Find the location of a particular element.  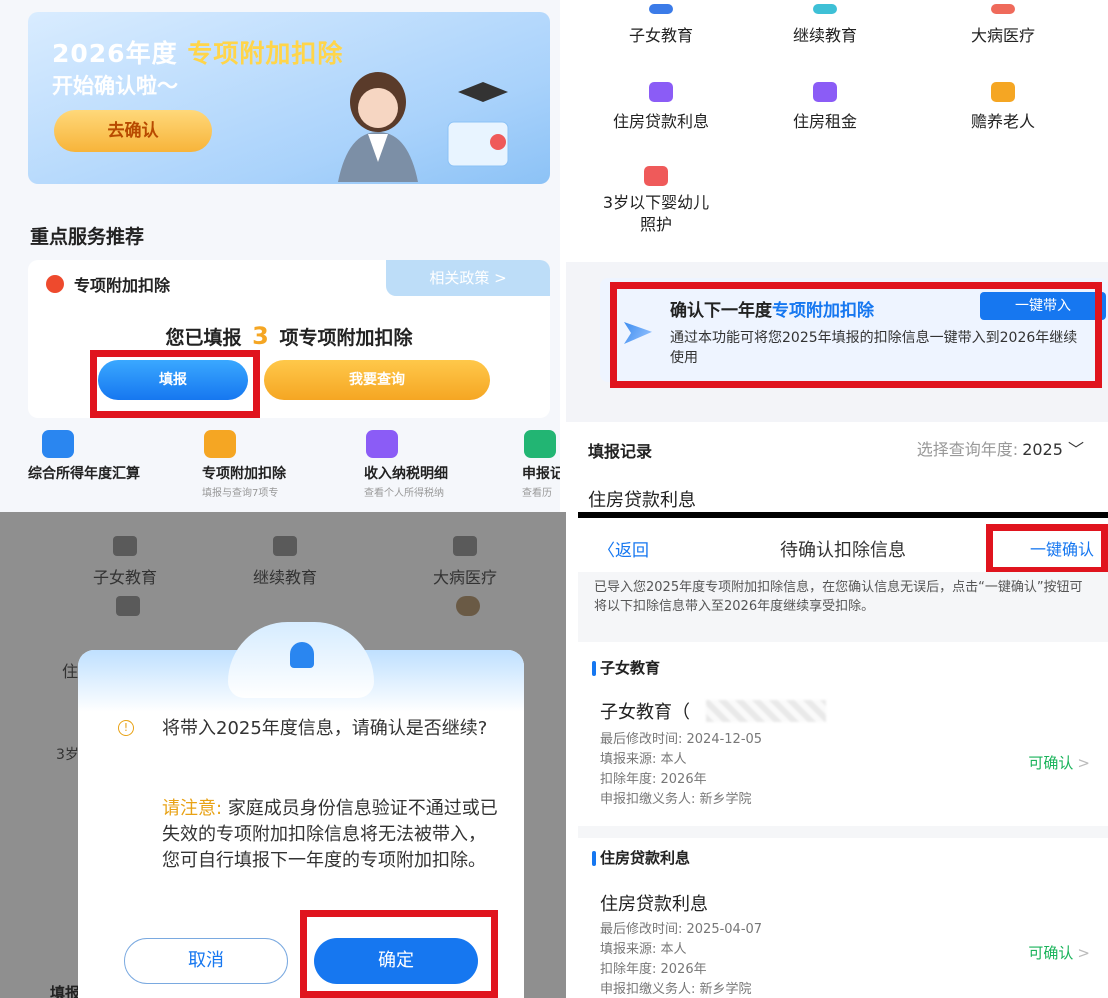

one-click-import-button: 一键带入 is located at coordinates (1043, 306).